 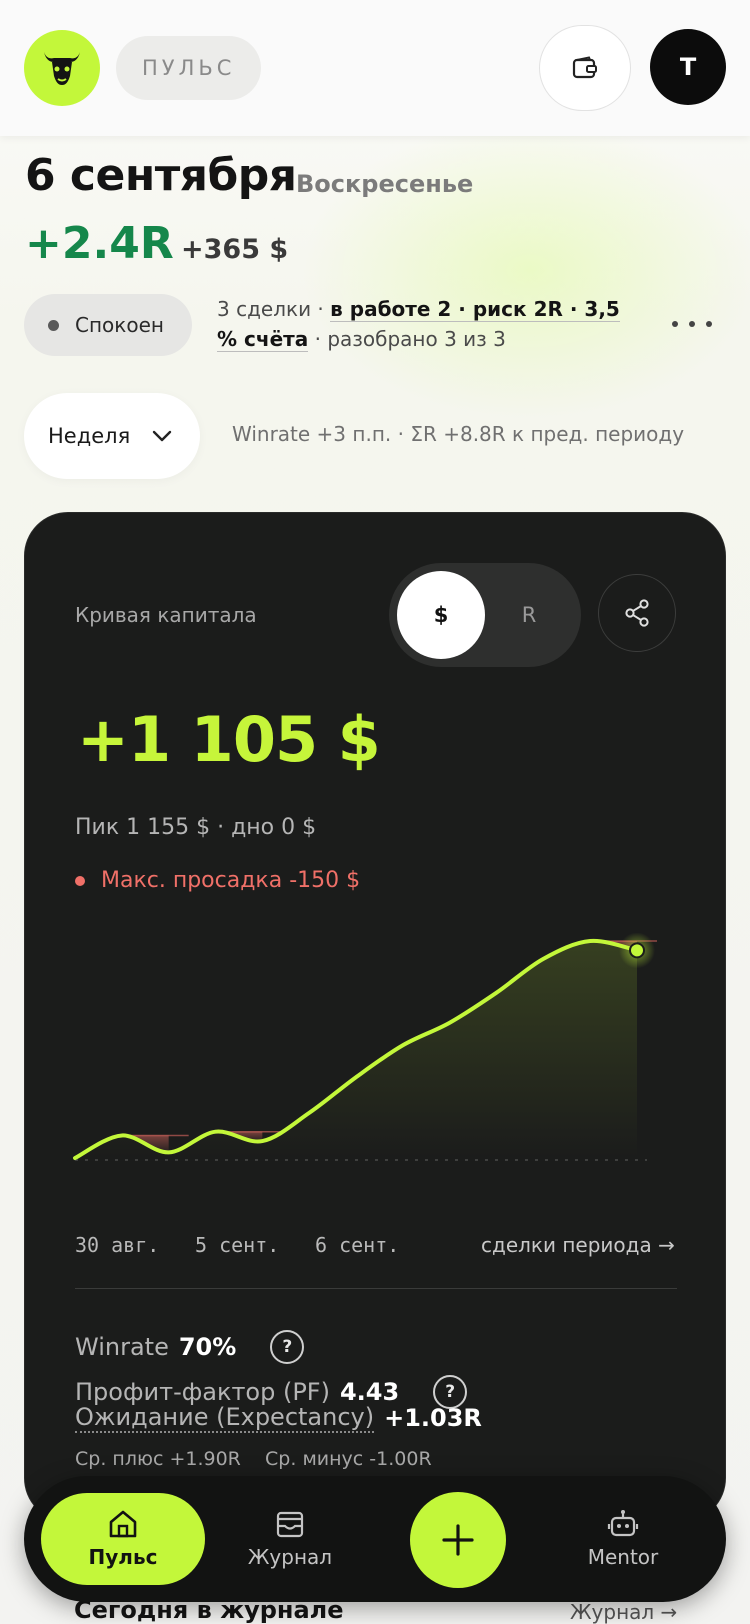 What do you see at coordinates (357, 1245) in the screenshot?
I see `x-tick-label: 6 сент.` at bounding box center [357, 1245].